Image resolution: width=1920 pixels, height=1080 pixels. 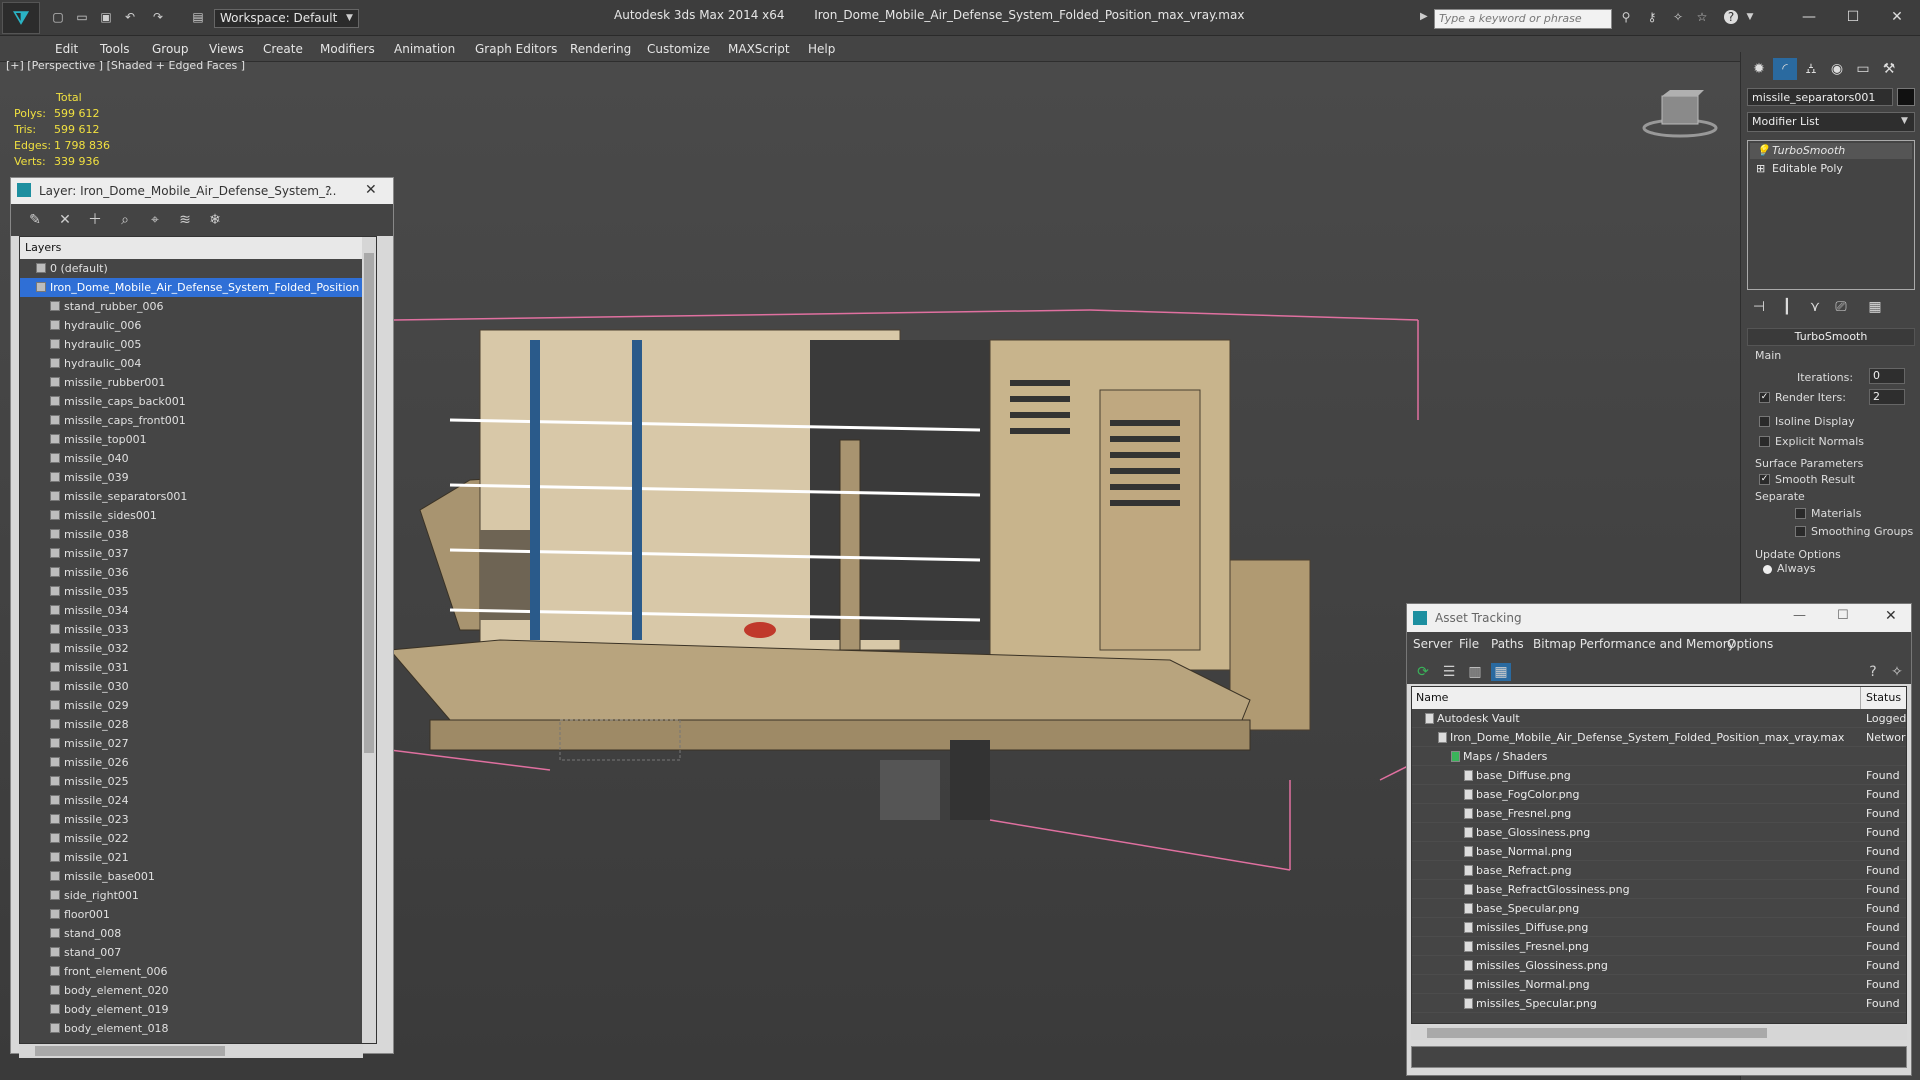 What do you see at coordinates (1659, 908) in the screenshot?
I see `asset-row: base_Specular.png Found` at bounding box center [1659, 908].